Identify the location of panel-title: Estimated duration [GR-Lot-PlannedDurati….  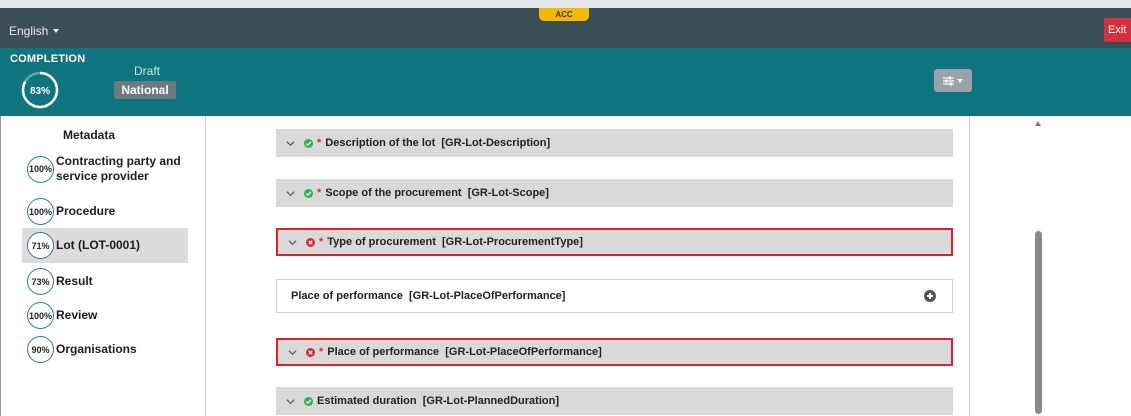
(438, 401).